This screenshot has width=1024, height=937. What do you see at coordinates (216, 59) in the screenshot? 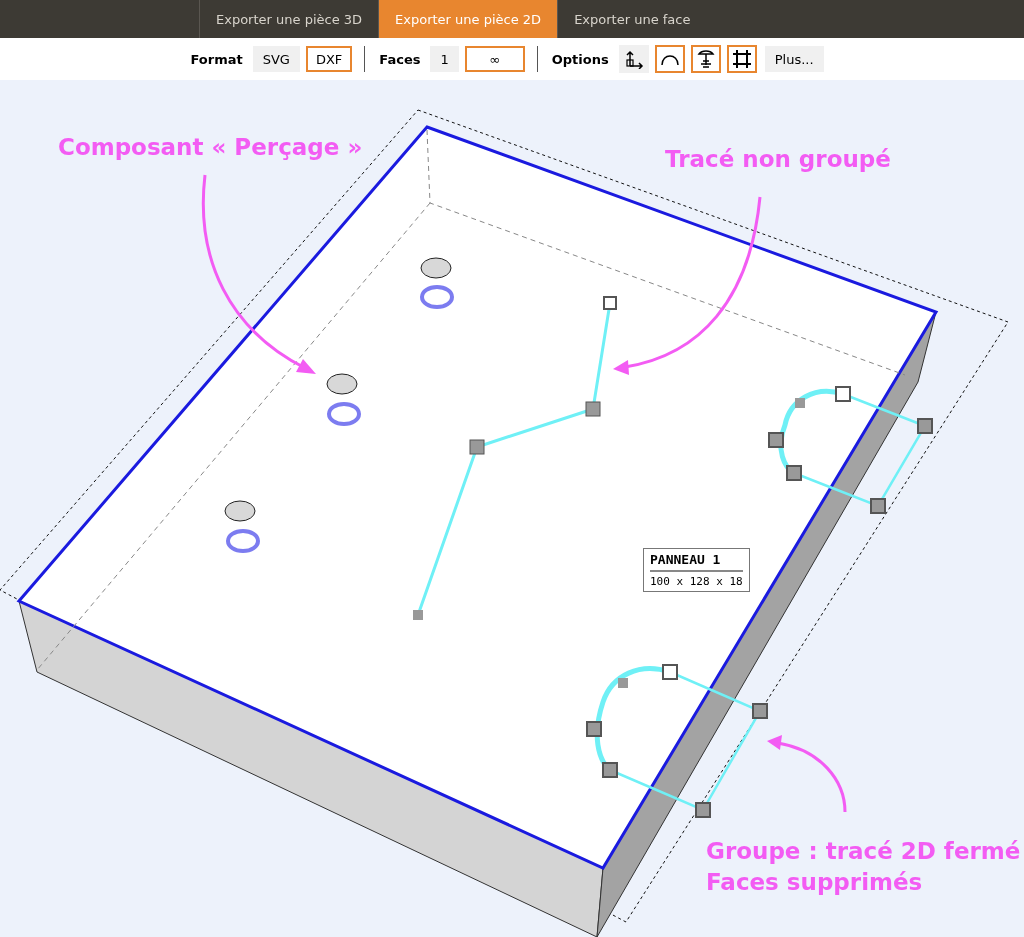
I see `toolbar-label: Format` at bounding box center [216, 59].